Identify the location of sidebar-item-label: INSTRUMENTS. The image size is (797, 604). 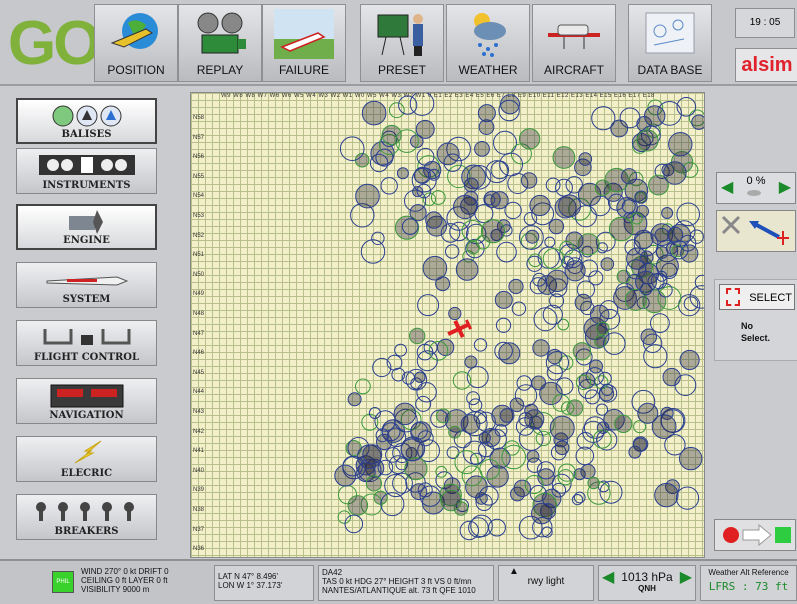
(86, 185).